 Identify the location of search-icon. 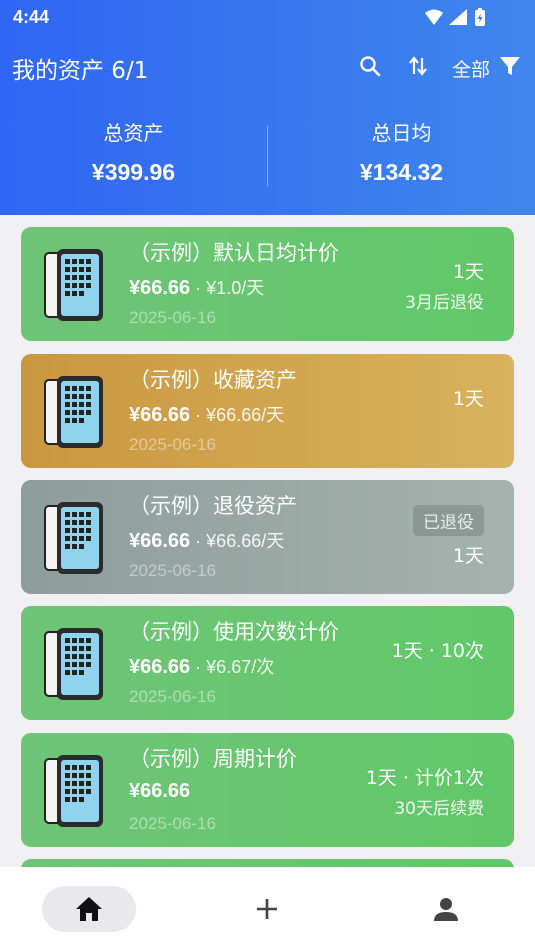
(370, 66).